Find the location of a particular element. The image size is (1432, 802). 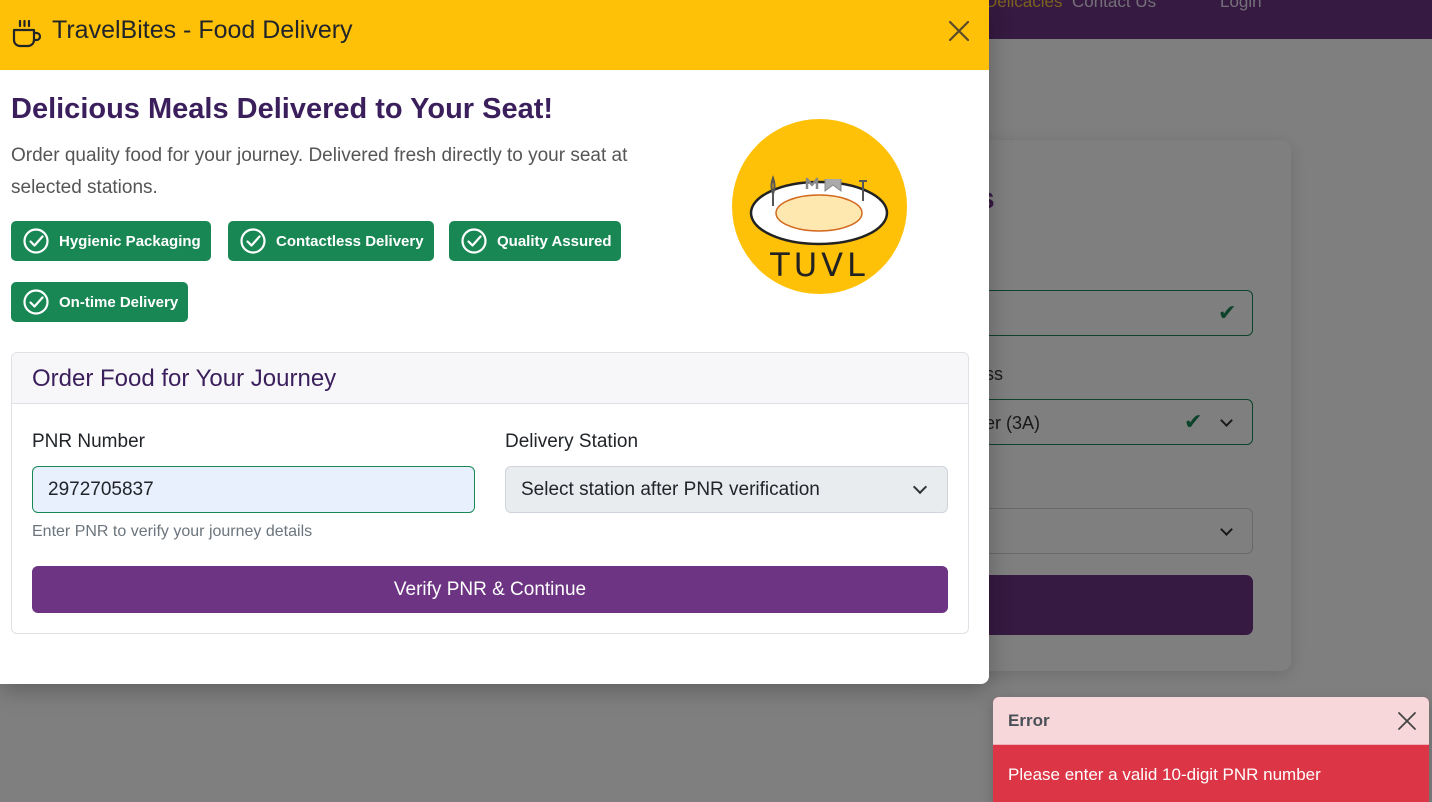

coffee-cup-icon is located at coordinates (27, 33).